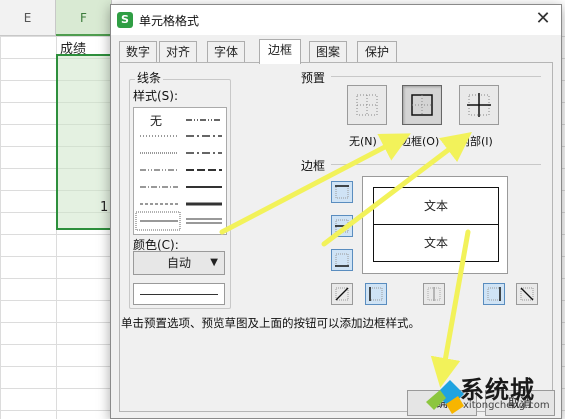 The image size is (565, 419). I want to click on preset-outline-button, so click(422, 105).